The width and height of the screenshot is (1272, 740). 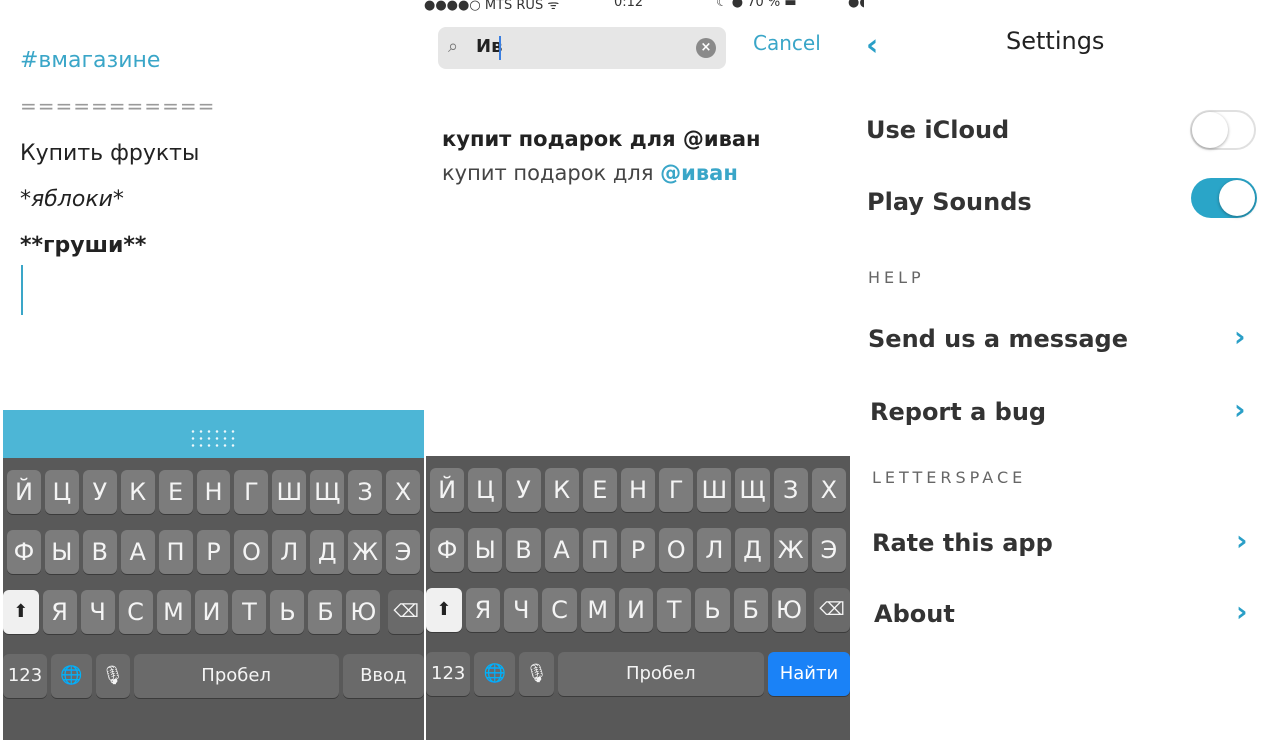 What do you see at coordinates (914, 614) in the screenshot?
I see `about-item: About` at bounding box center [914, 614].